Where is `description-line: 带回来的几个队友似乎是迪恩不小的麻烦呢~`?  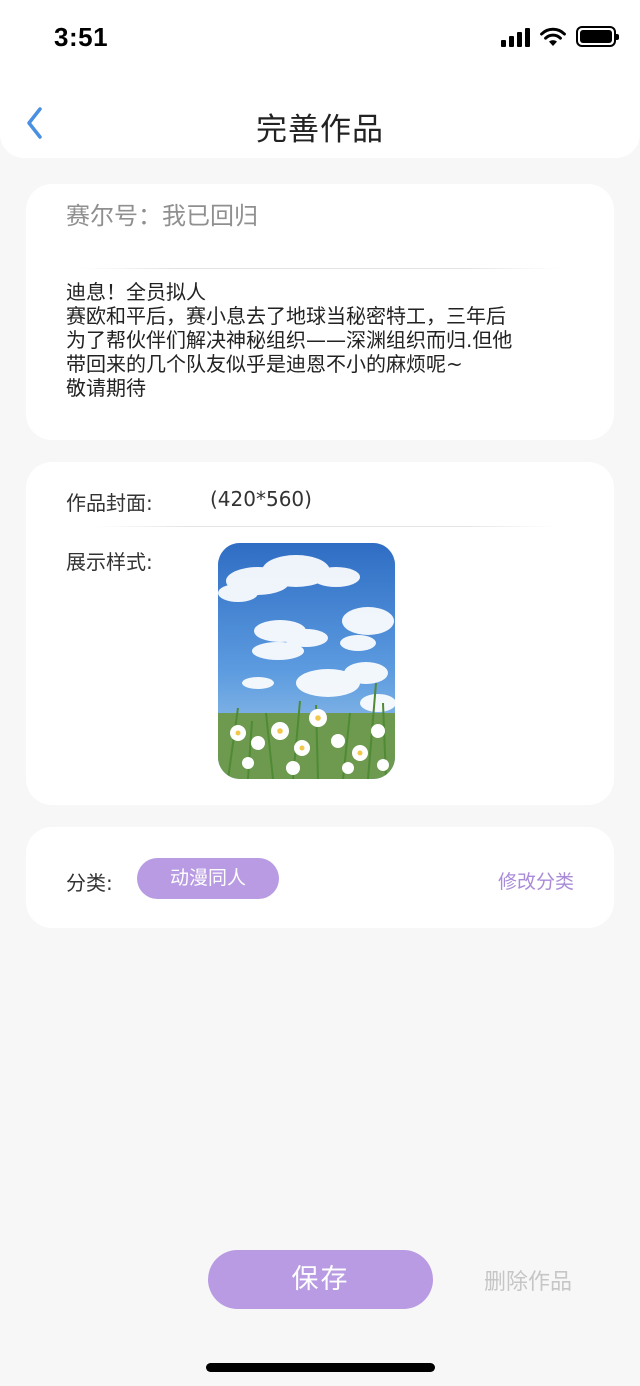 description-line: 带回来的几个队友似乎是迪恩不小的麻烦呢~ is located at coordinates (264, 364).